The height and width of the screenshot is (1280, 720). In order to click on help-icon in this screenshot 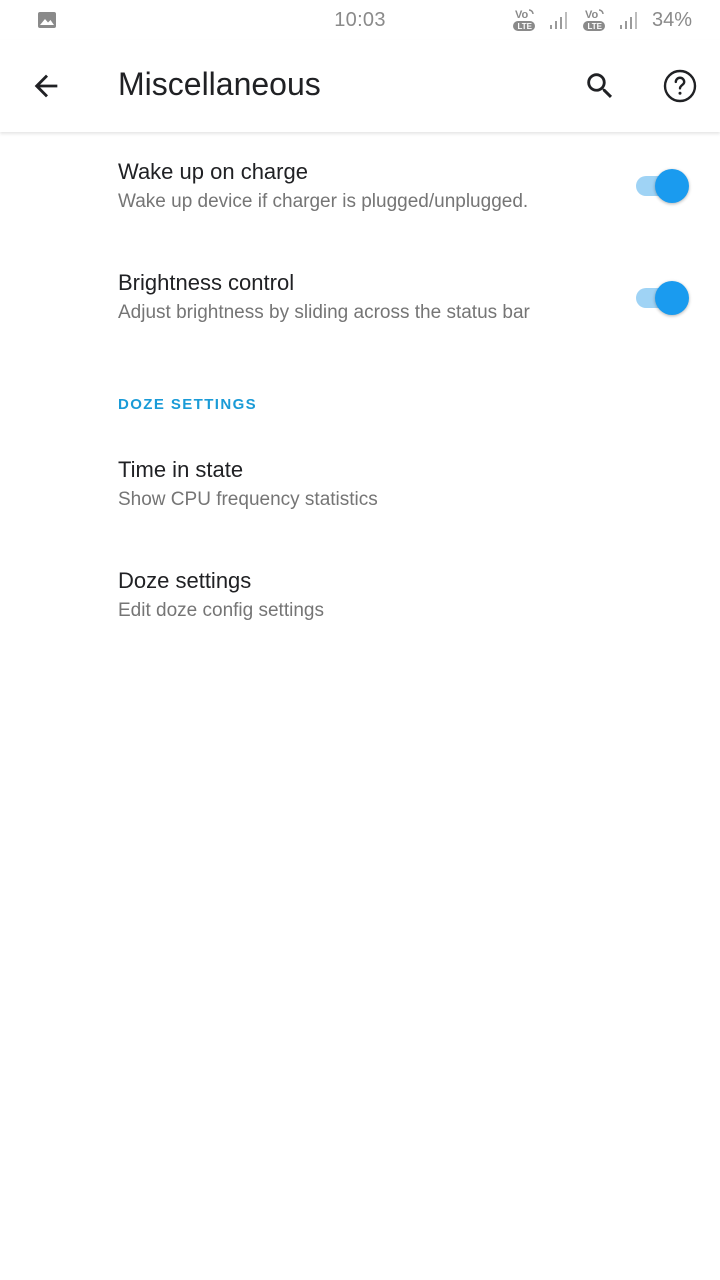, I will do `click(680, 86)`.